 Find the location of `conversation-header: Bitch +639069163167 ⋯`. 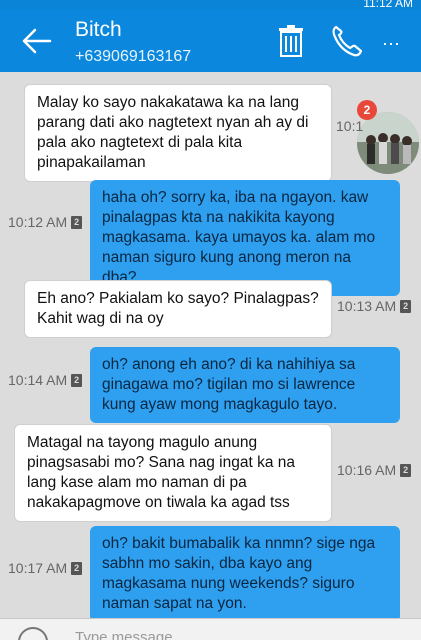

conversation-header: Bitch +639069163167 ⋯ is located at coordinates (210, 41).